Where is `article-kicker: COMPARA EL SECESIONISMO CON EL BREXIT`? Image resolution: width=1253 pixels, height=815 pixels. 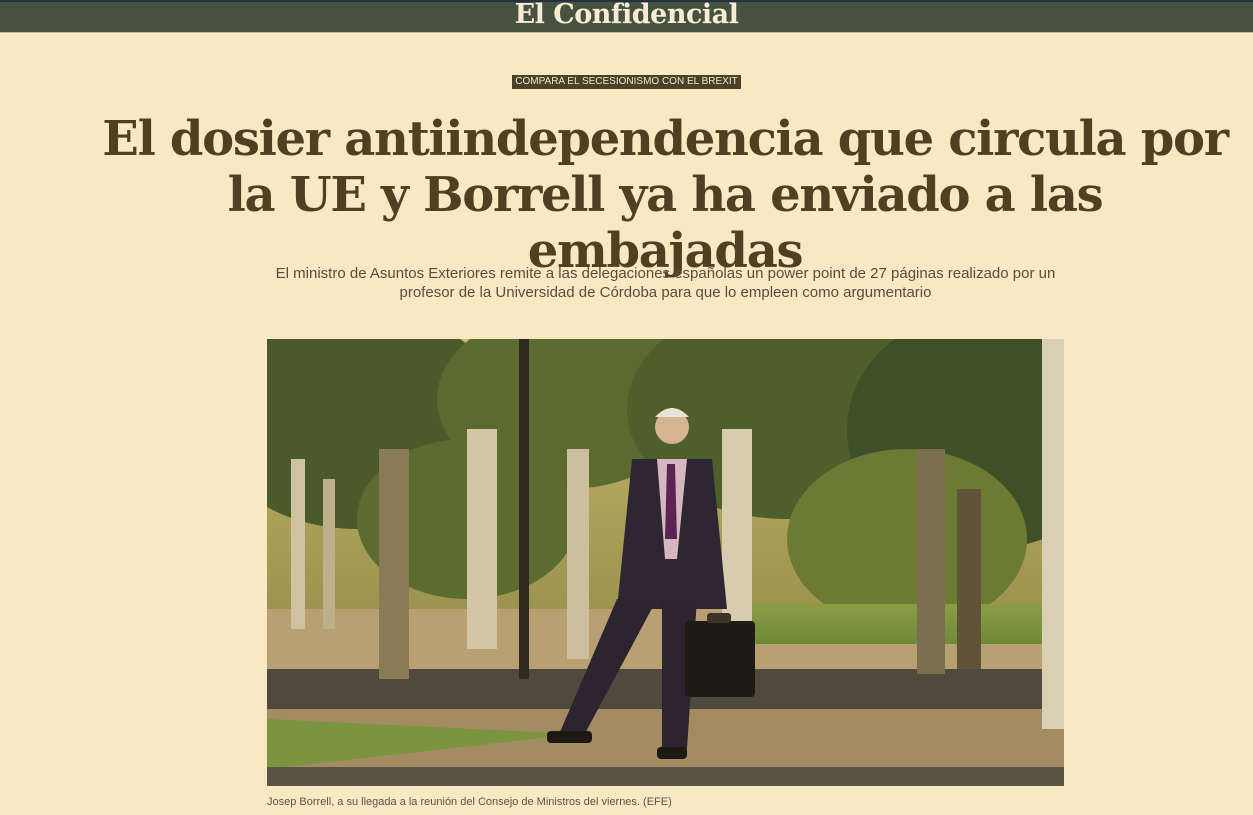
article-kicker: COMPARA EL SECESIONISMO CON EL BREXIT is located at coordinates (626, 82).